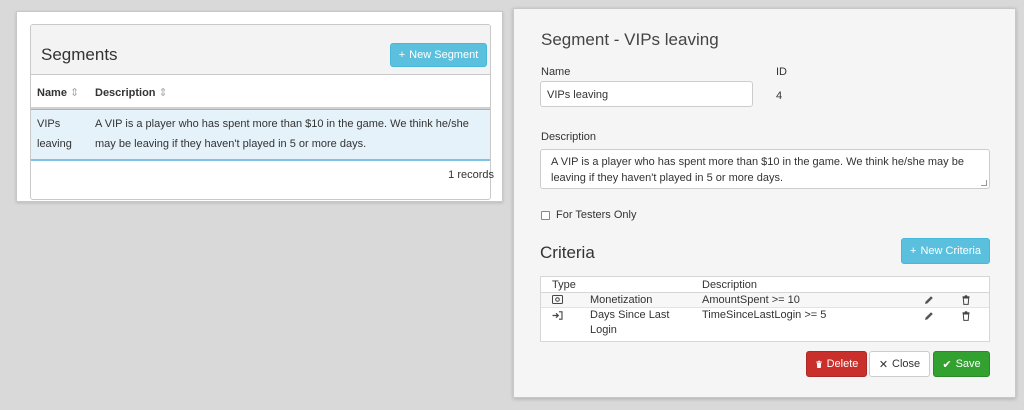 The width and height of the screenshot is (1024, 410). What do you see at coordinates (947, 364) in the screenshot?
I see `check-icon: ✔` at bounding box center [947, 364].